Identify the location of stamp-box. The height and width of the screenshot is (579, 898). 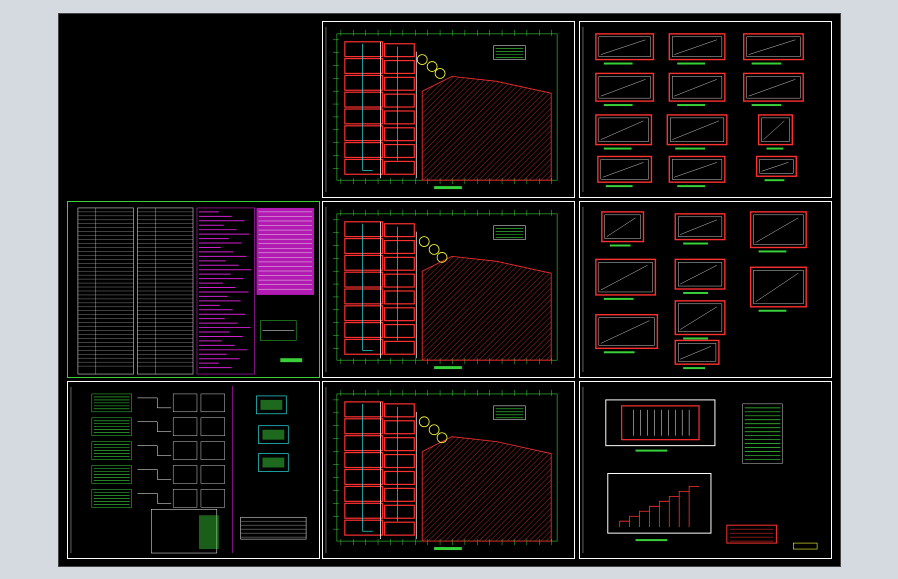
(751, 534).